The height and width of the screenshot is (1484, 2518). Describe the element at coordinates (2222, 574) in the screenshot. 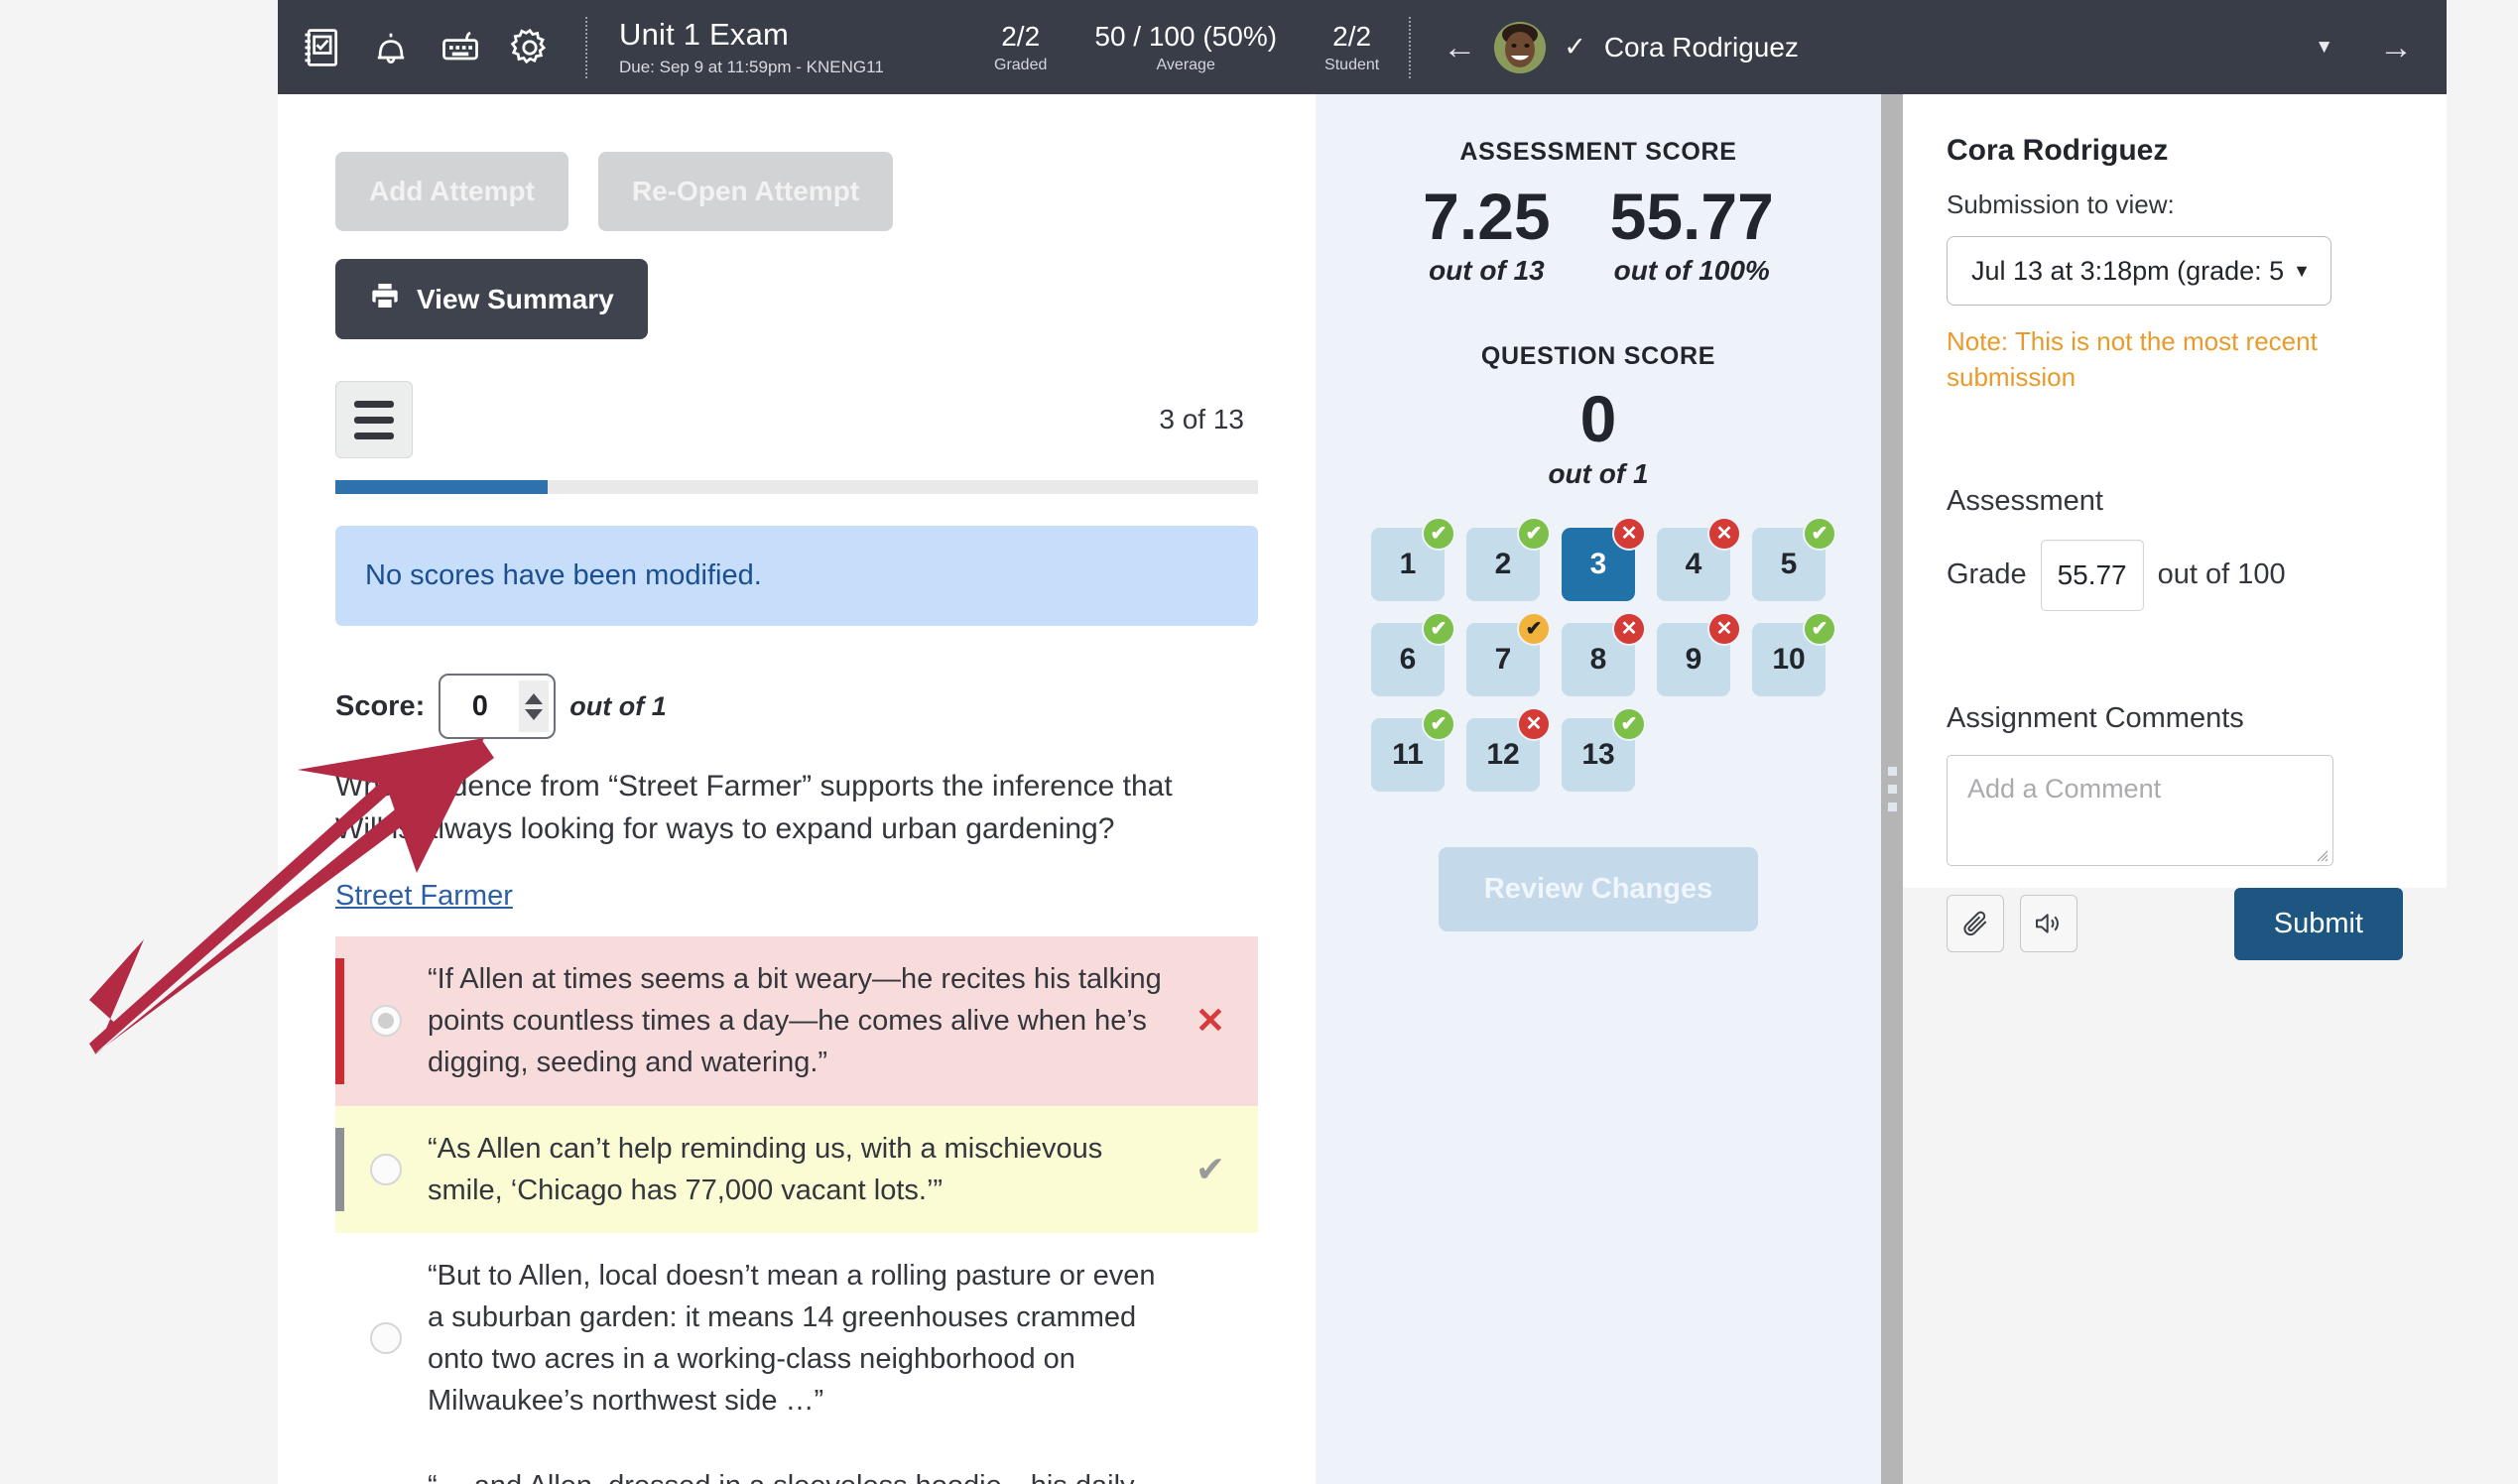

I see `grade-out-of-label: out of 100` at that location.